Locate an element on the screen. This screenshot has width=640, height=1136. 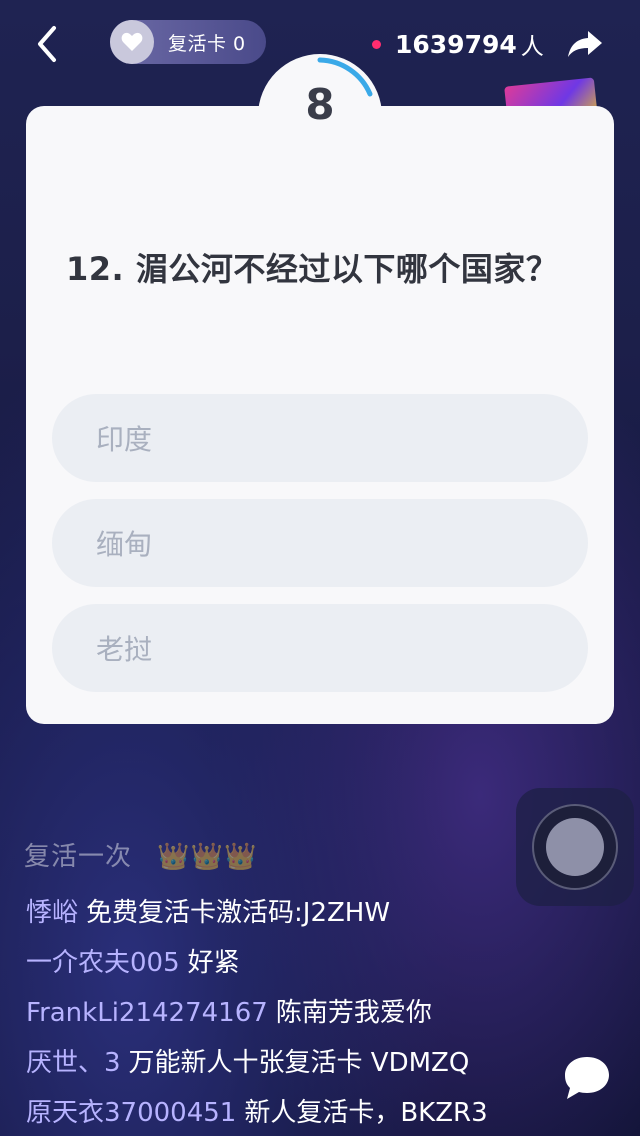
chat-message: 一介农夫005 好紧 is located at coordinates (133, 960).